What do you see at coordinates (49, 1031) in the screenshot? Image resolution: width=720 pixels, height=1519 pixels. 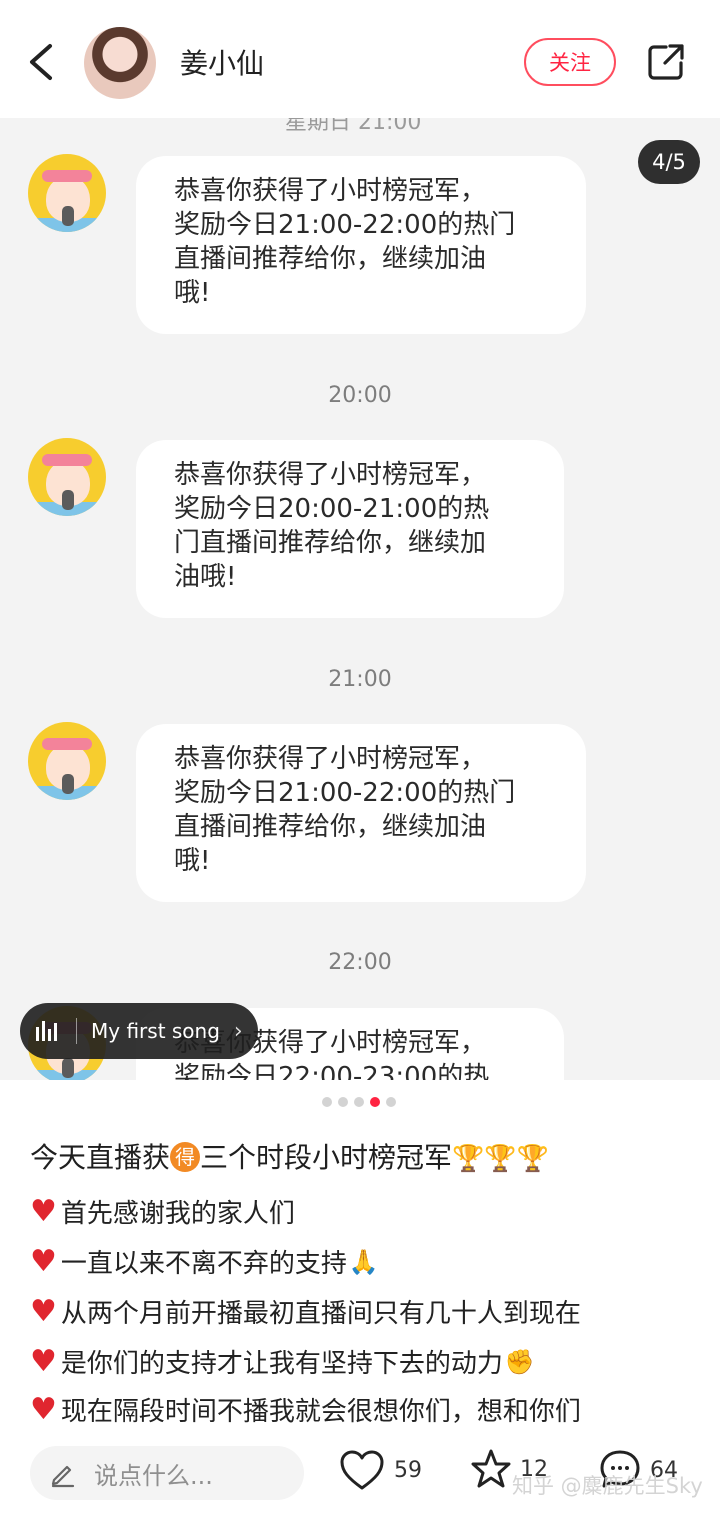 I see `audio-bars-icon` at bounding box center [49, 1031].